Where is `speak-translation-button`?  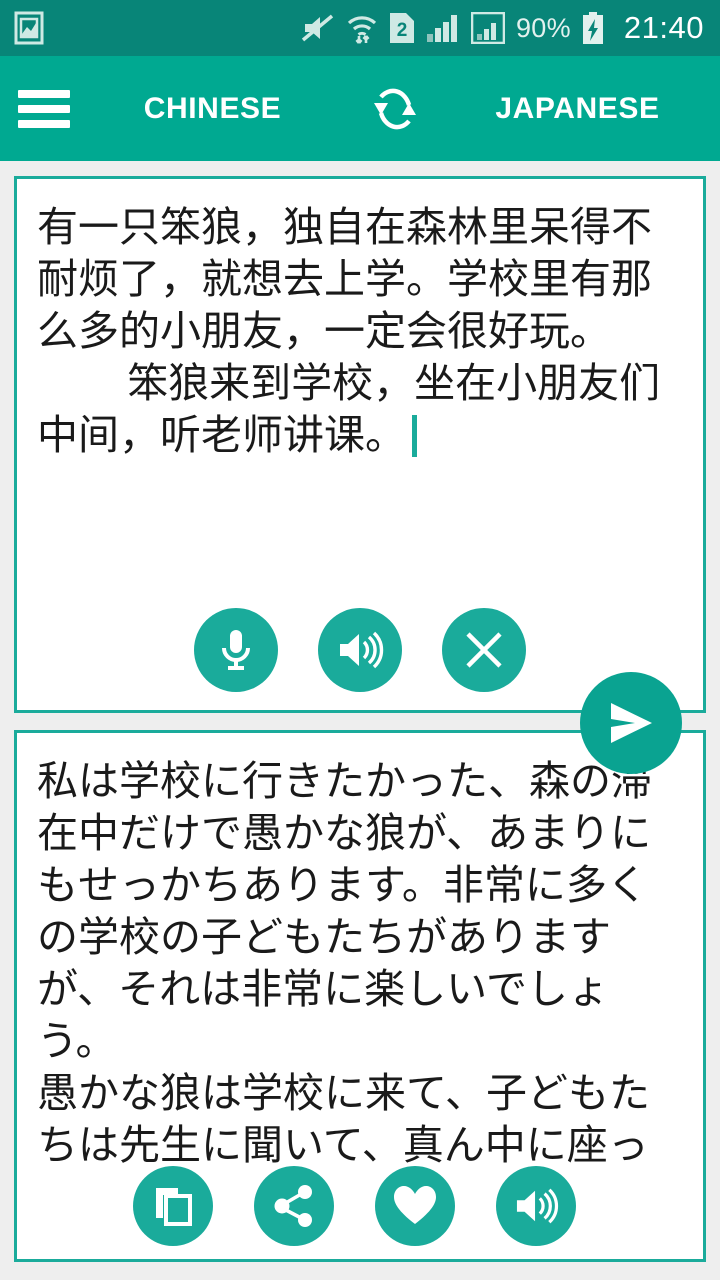
speak-translation-button is located at coordinates (536, 1206).